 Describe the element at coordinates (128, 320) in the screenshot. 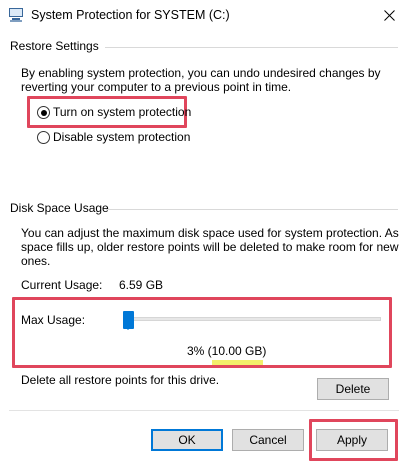

I see `max-usage-slider-thumb` at that location.